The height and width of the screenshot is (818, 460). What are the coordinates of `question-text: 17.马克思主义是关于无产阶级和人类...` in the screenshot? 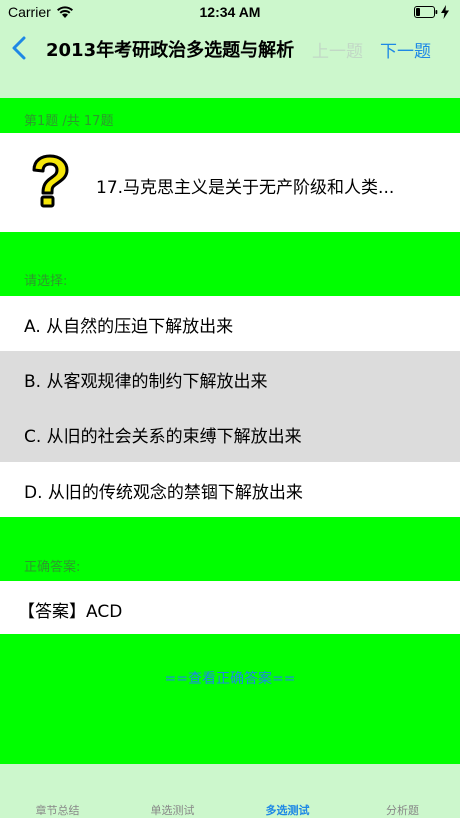 It's located at (245, 188).